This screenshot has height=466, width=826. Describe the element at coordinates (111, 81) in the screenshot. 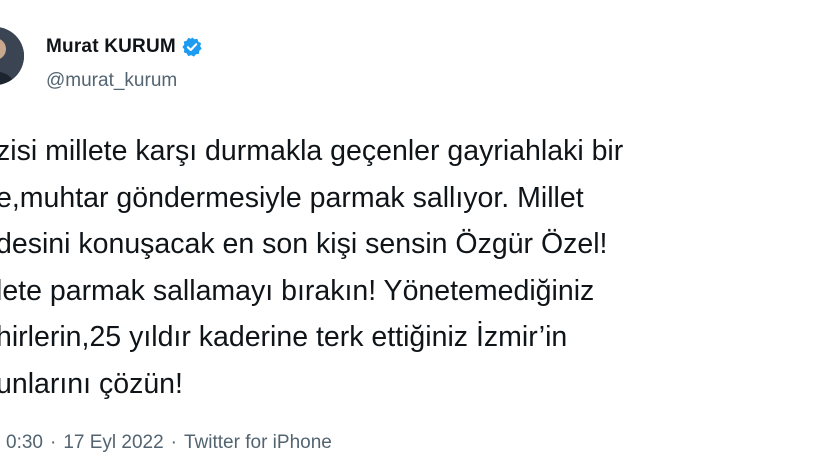

I see `author-handle: @murat_kurum` at that location.